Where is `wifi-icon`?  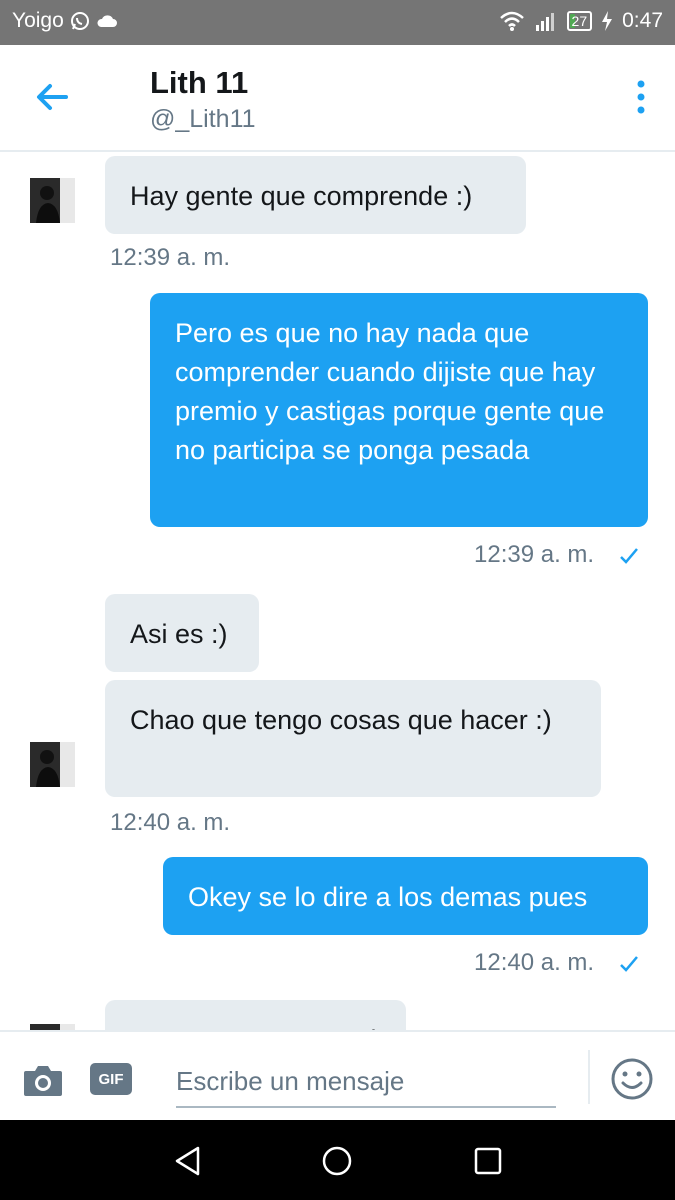 wifi-icon is located at coordinates (511, 21).